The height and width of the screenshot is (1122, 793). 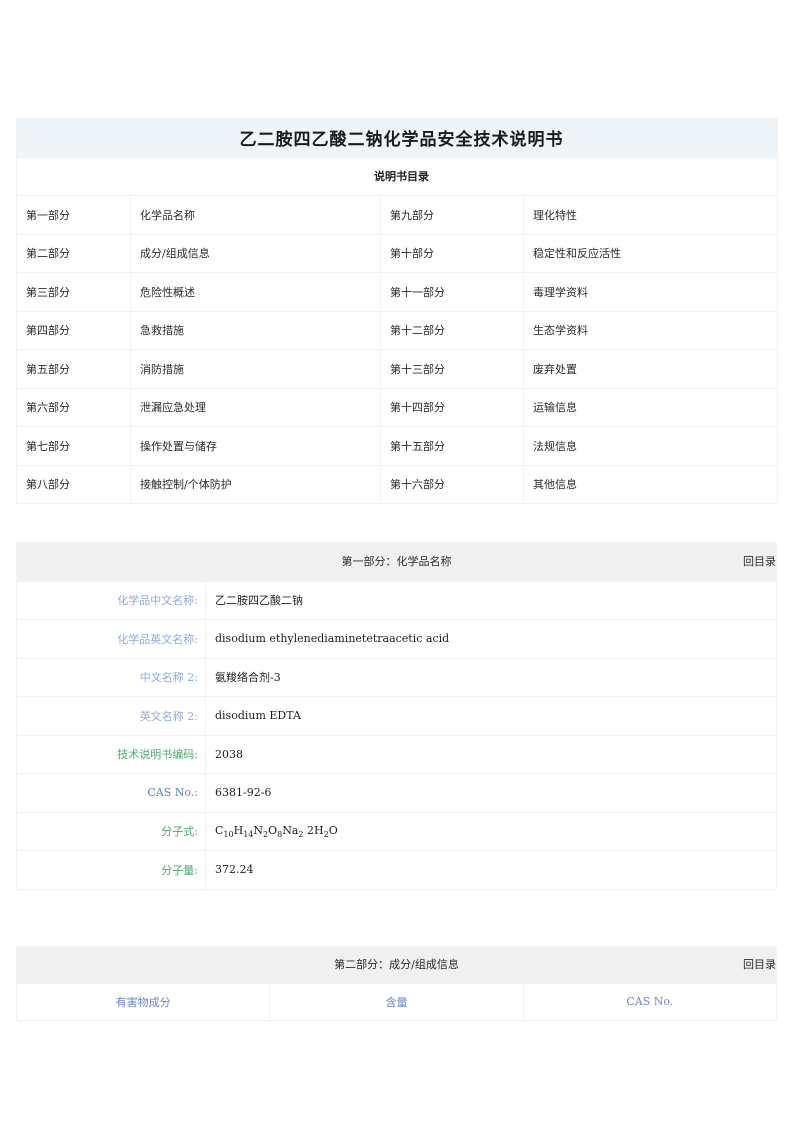 What do you see at coordinates (491, 870) in the screenshot?
I see `field-value: 372.24` at bounding box center [491, 870].